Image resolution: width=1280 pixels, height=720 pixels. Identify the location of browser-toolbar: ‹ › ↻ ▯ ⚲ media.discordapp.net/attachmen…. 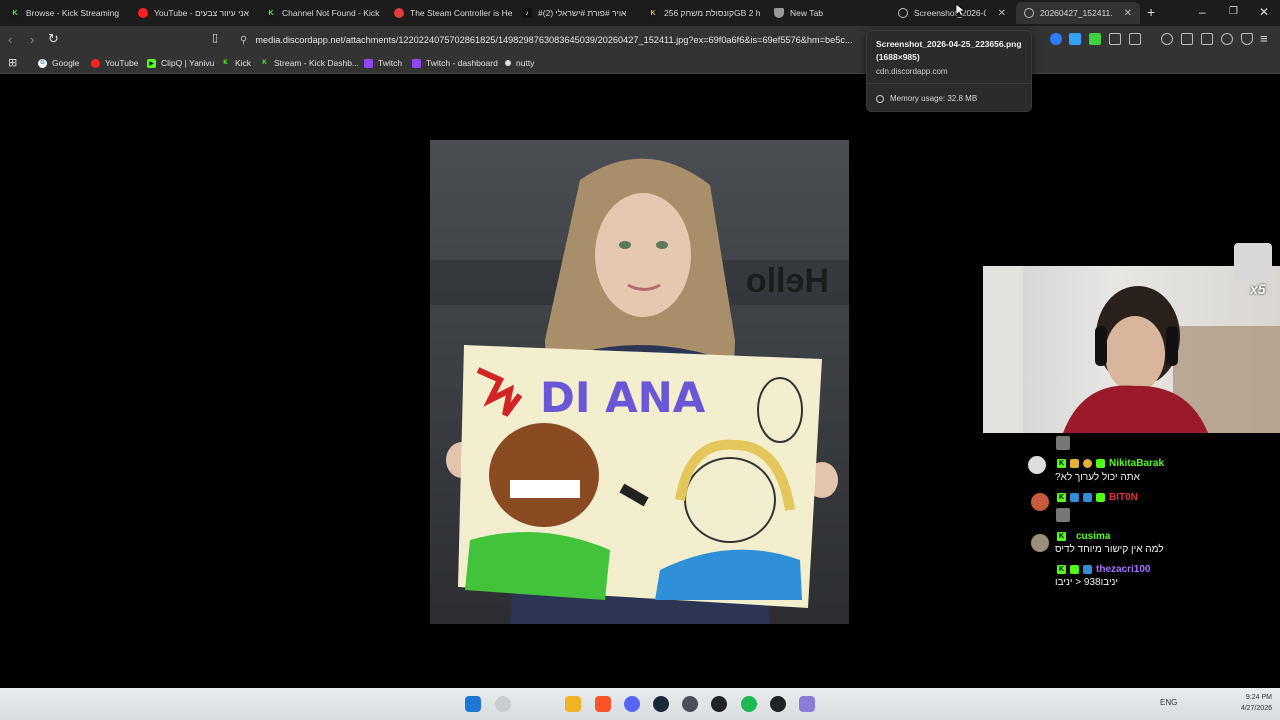
(640, 40).